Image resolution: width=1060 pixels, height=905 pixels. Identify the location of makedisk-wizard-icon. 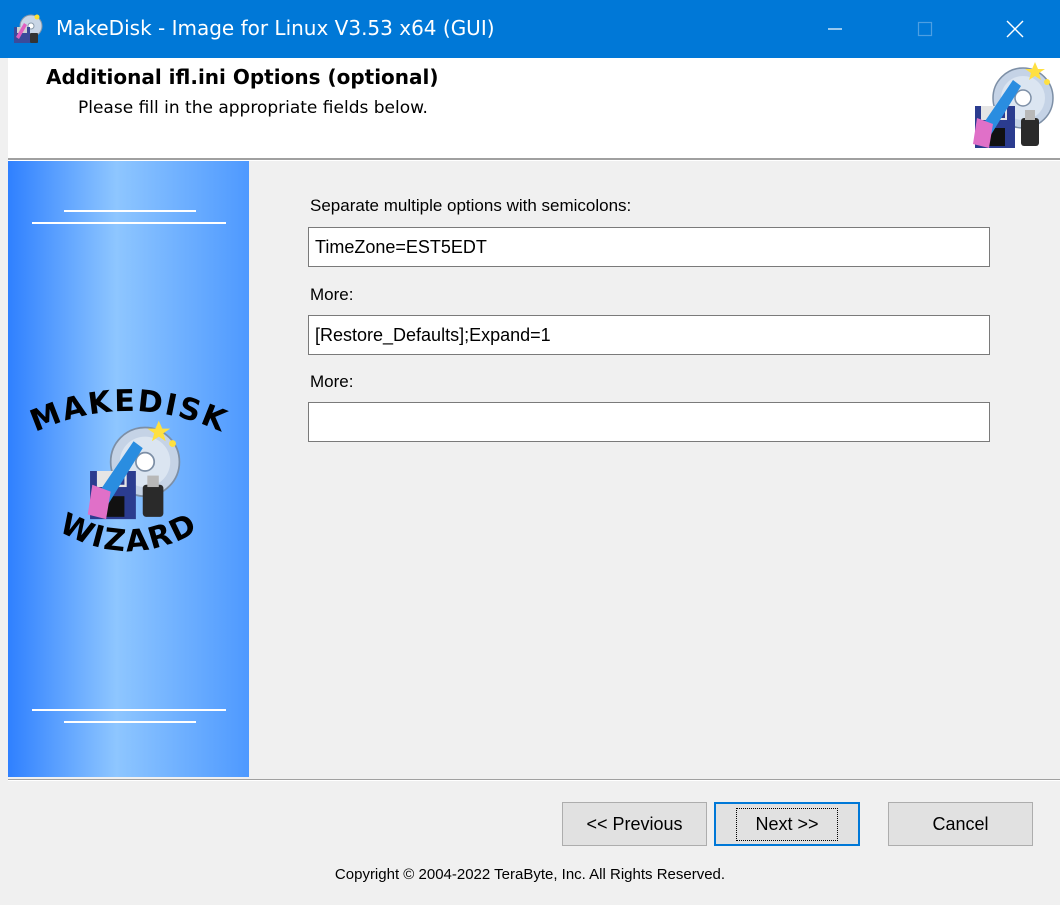
(1013, 105).